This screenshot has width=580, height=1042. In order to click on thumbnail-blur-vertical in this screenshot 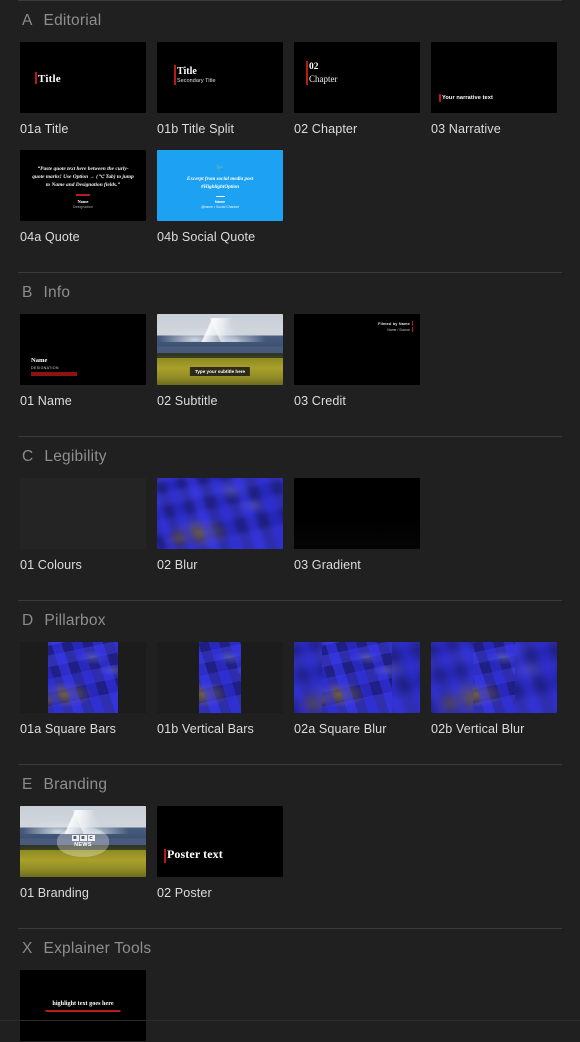, I will do `click(494, 677)`.